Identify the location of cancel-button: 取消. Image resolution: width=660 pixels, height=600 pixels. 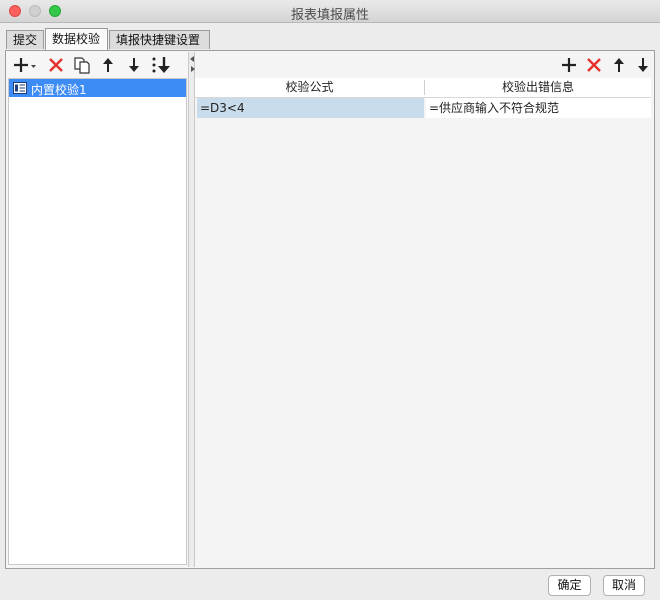
(624, 585).